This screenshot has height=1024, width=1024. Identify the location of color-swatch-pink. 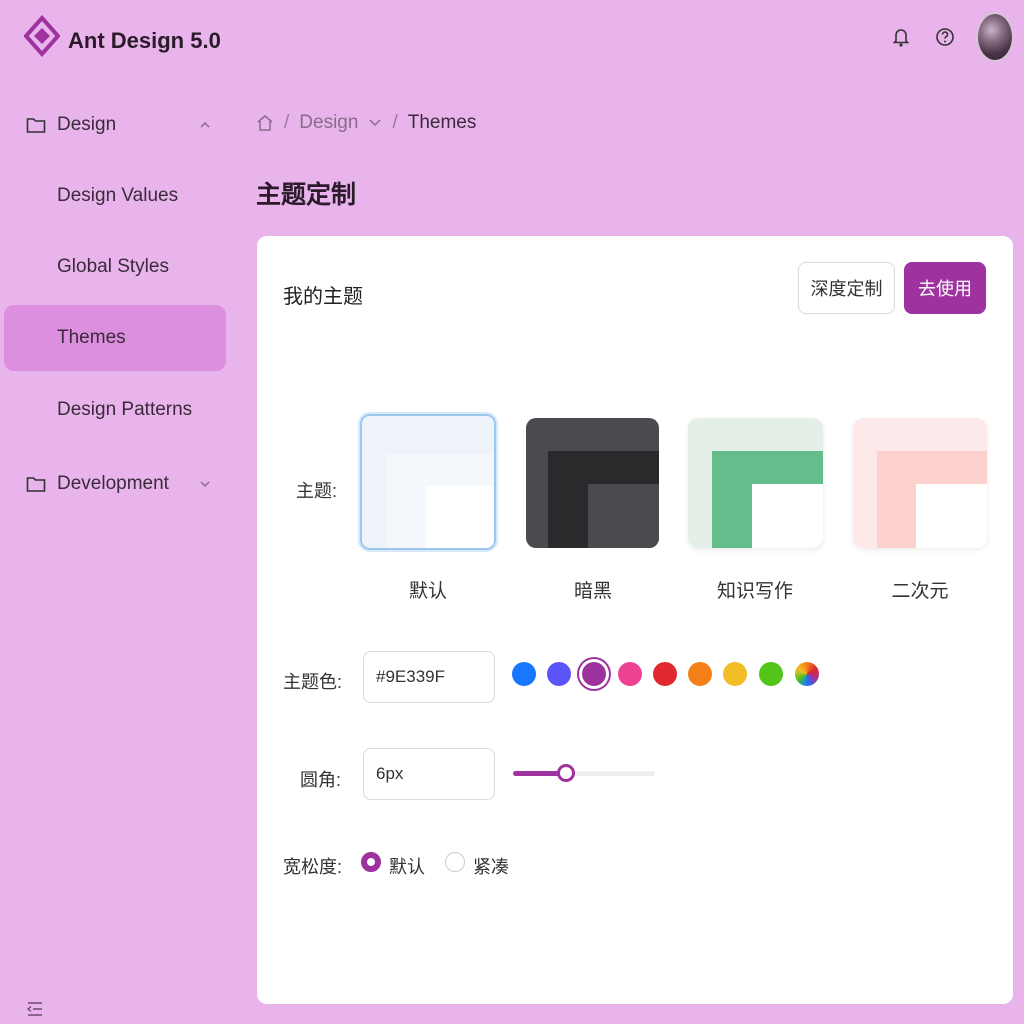
(630, 674).